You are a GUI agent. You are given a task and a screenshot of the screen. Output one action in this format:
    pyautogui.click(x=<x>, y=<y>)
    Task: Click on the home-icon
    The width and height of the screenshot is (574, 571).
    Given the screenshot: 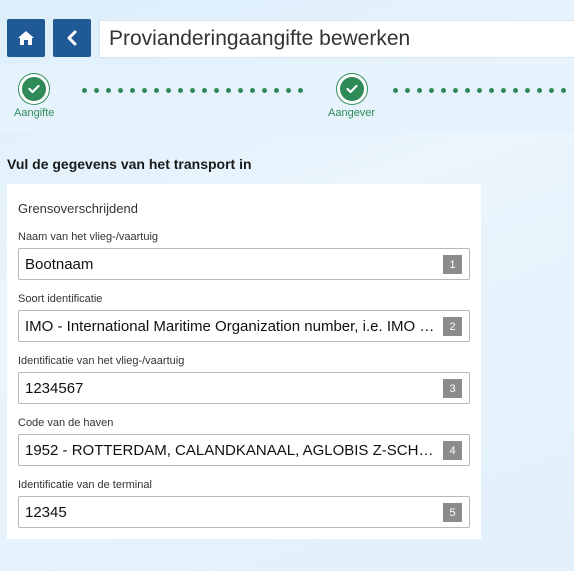 What is the action you would take?
    pyautogui.click(x=26, y=38)
    